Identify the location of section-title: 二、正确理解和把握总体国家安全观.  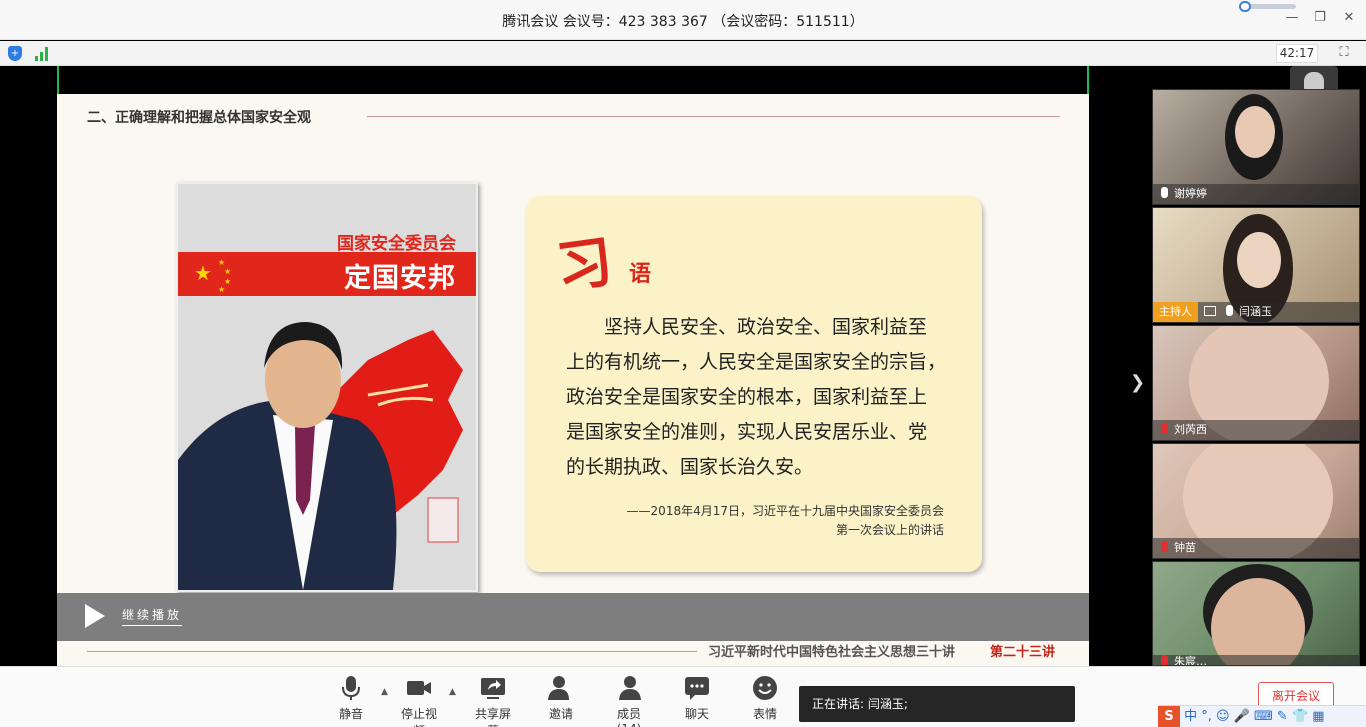
(199, 118).